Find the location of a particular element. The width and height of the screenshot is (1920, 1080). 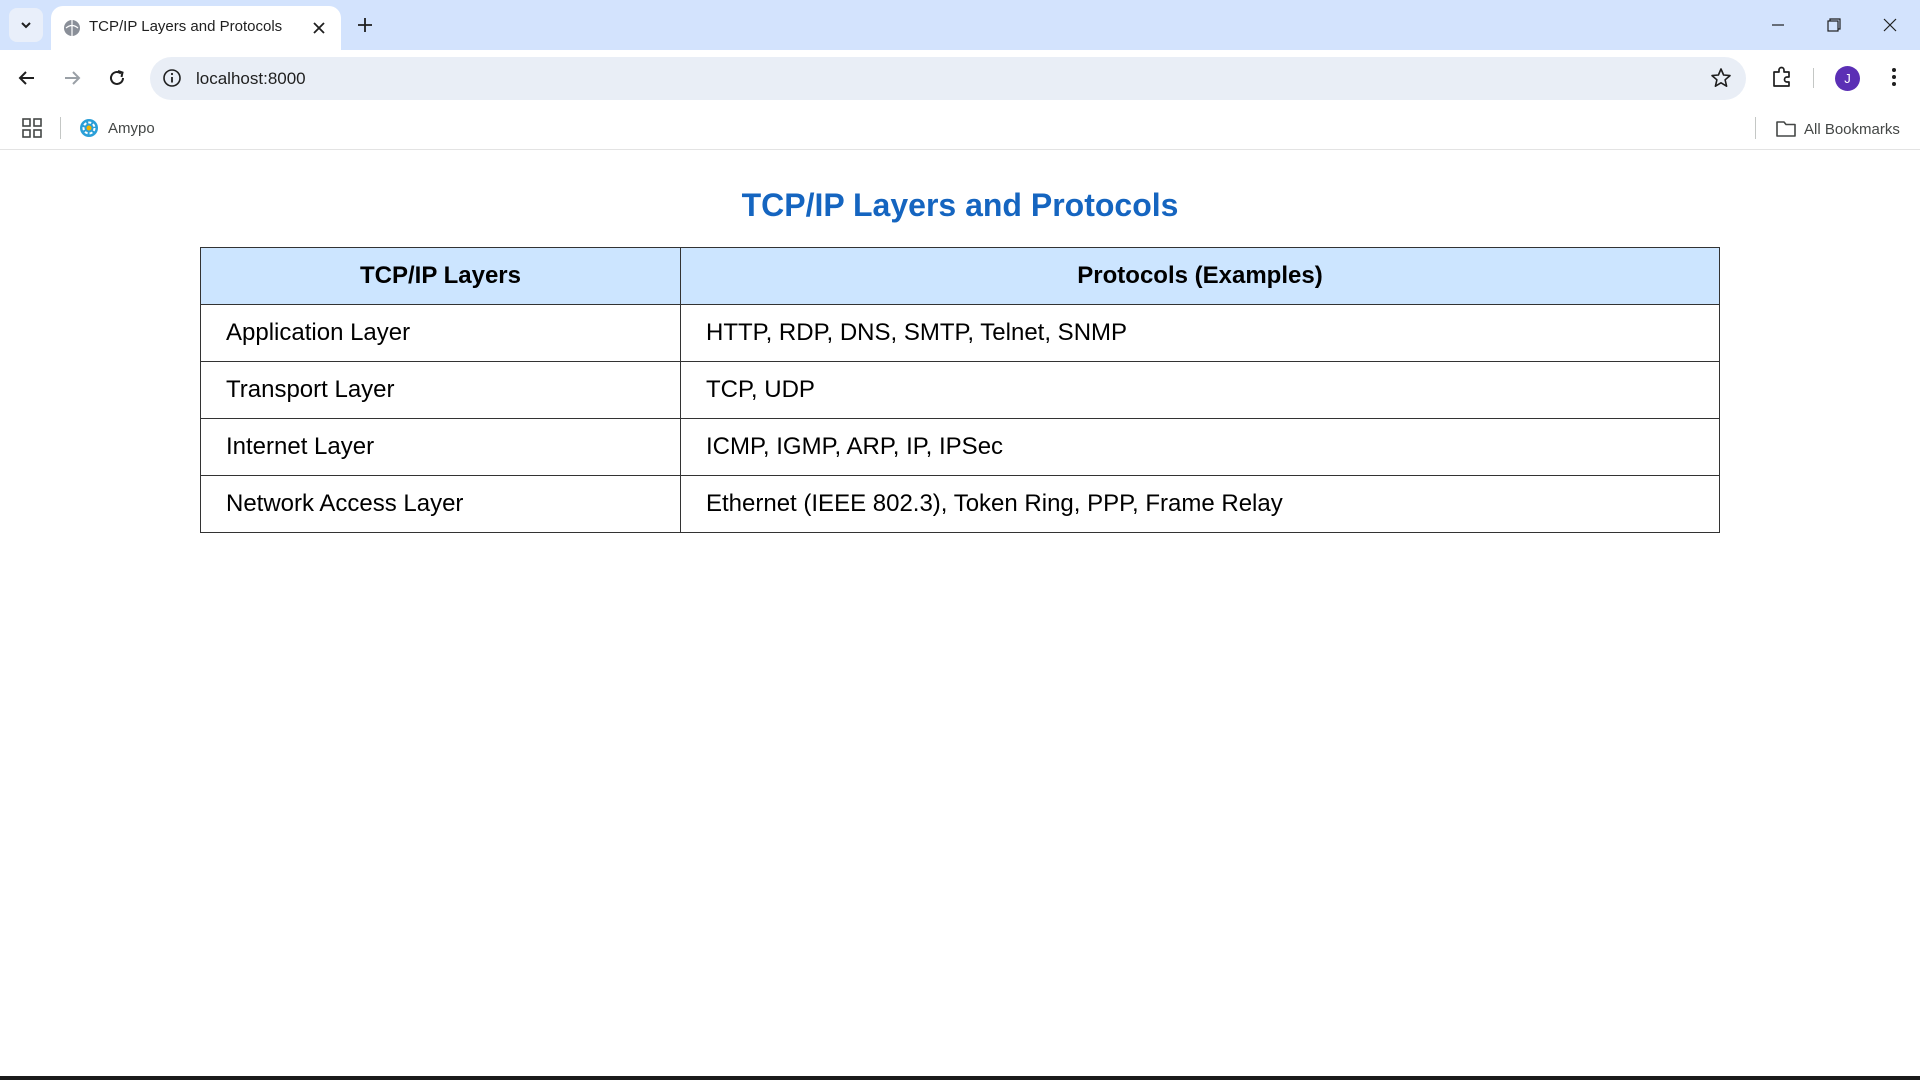

info-icon is located at coordinates (172, 78).